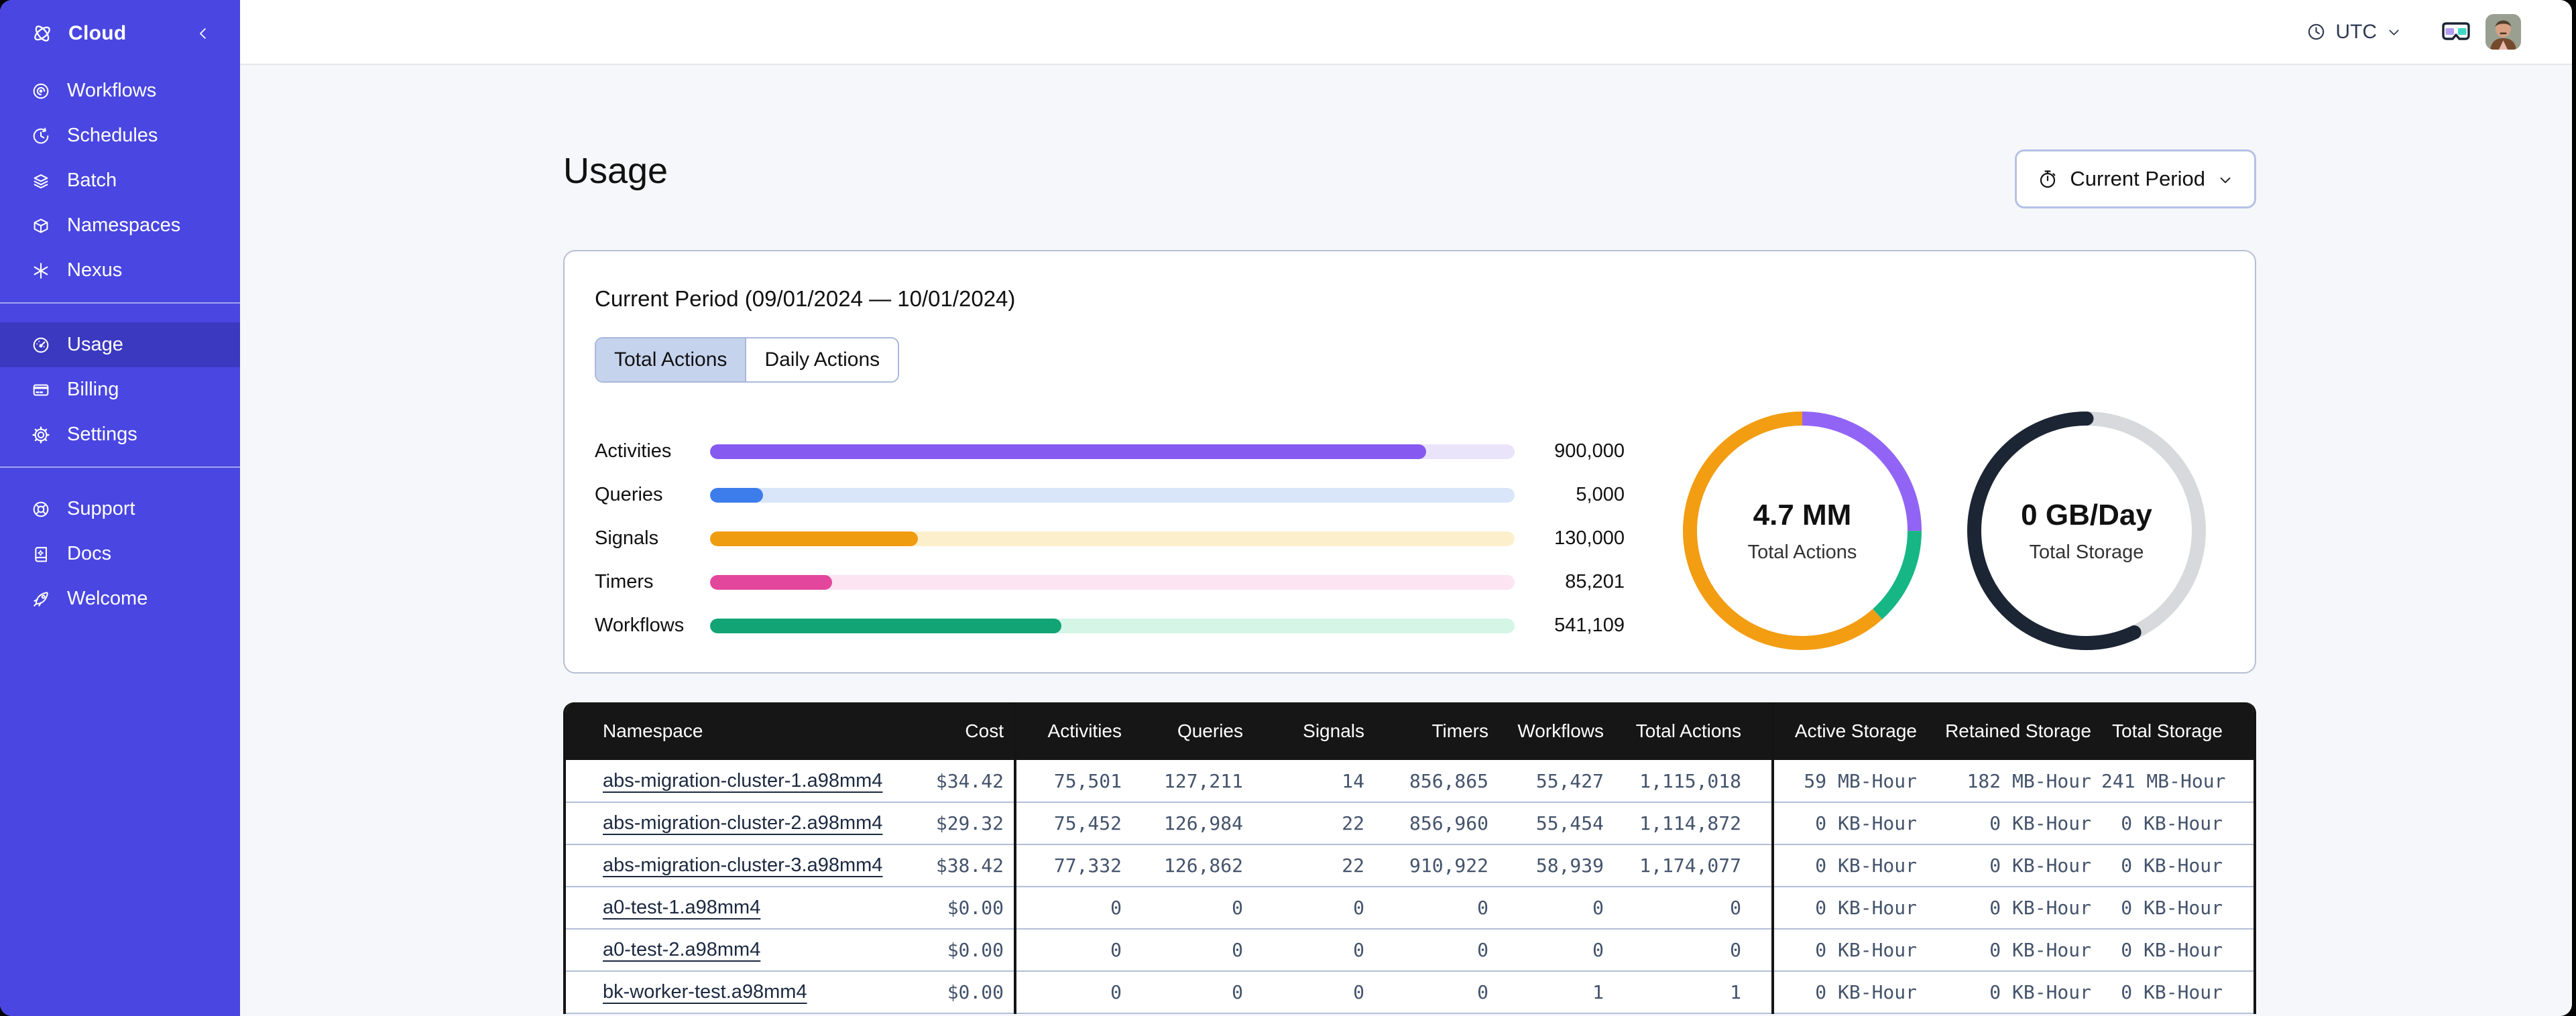  Describe the element at coordinates (705, 992) in the screenshot. I see `namespace-link: bk-worker-test.a98mm4` at that location.